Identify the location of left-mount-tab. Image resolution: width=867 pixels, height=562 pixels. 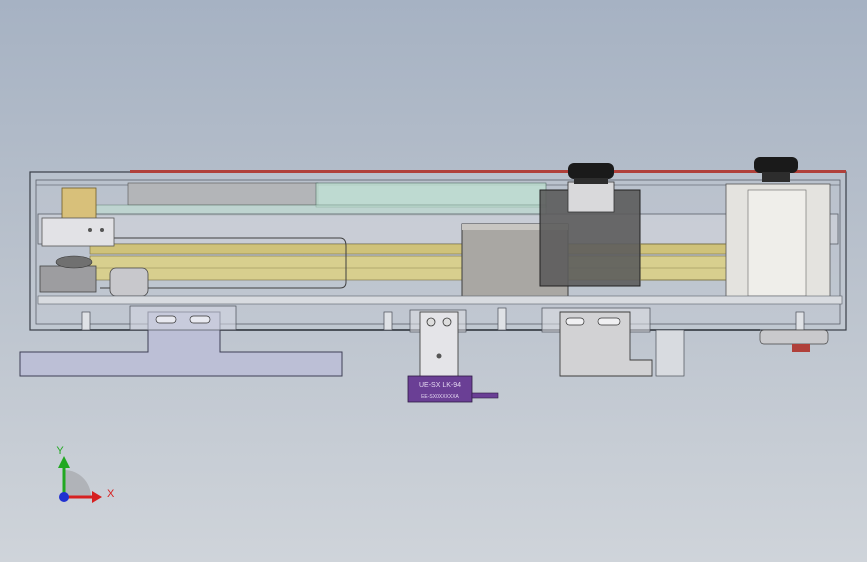
(183, 318).